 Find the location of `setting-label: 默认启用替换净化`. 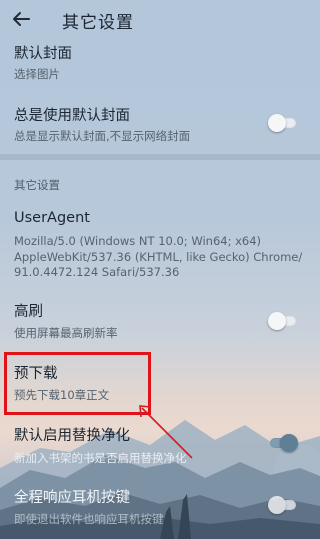

setting-label: 默认启用替换净化 is located at coordinates (72, 436).